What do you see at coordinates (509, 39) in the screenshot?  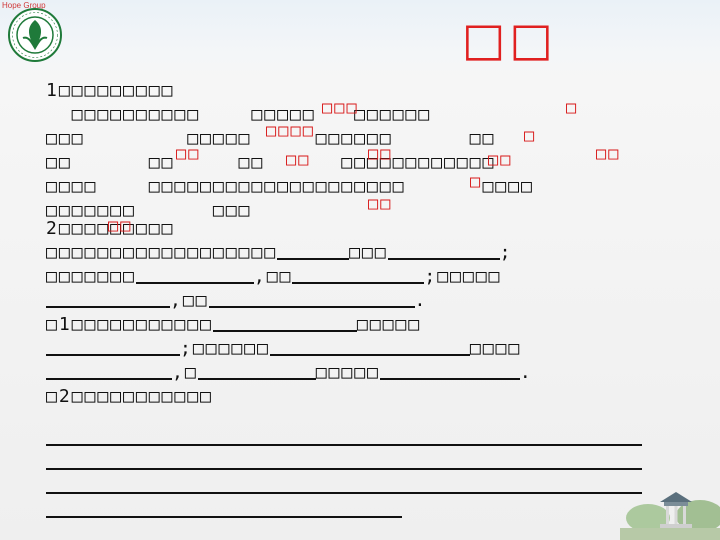 I see `slide-title: □□` at bounding box center [509, 39].